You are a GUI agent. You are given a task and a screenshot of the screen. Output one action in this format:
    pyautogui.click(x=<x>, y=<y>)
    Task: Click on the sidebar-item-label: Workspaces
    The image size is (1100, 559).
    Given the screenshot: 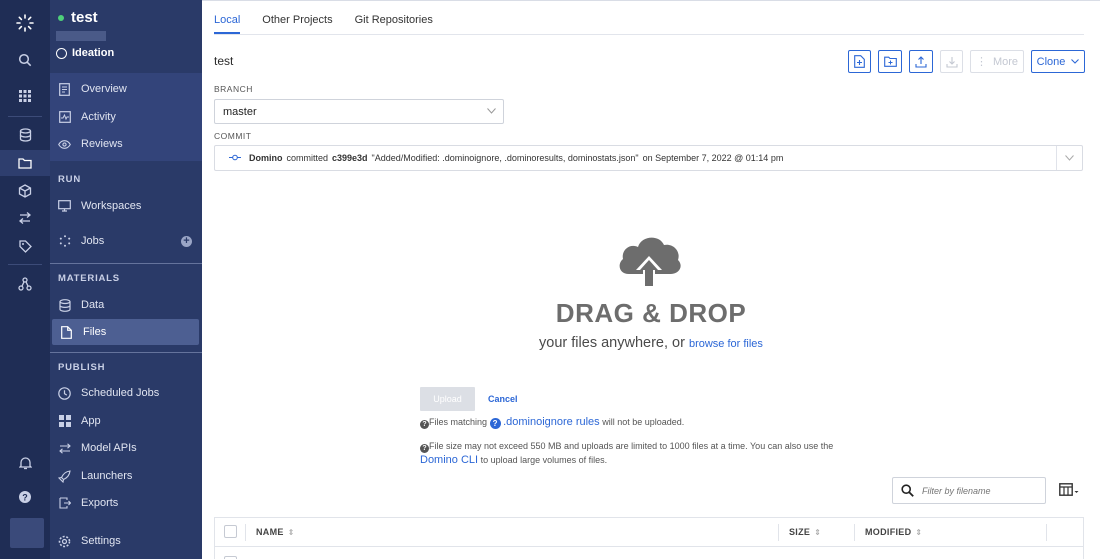 What is the action you would take?
    pyautogui.click(x=111, y=206)
    